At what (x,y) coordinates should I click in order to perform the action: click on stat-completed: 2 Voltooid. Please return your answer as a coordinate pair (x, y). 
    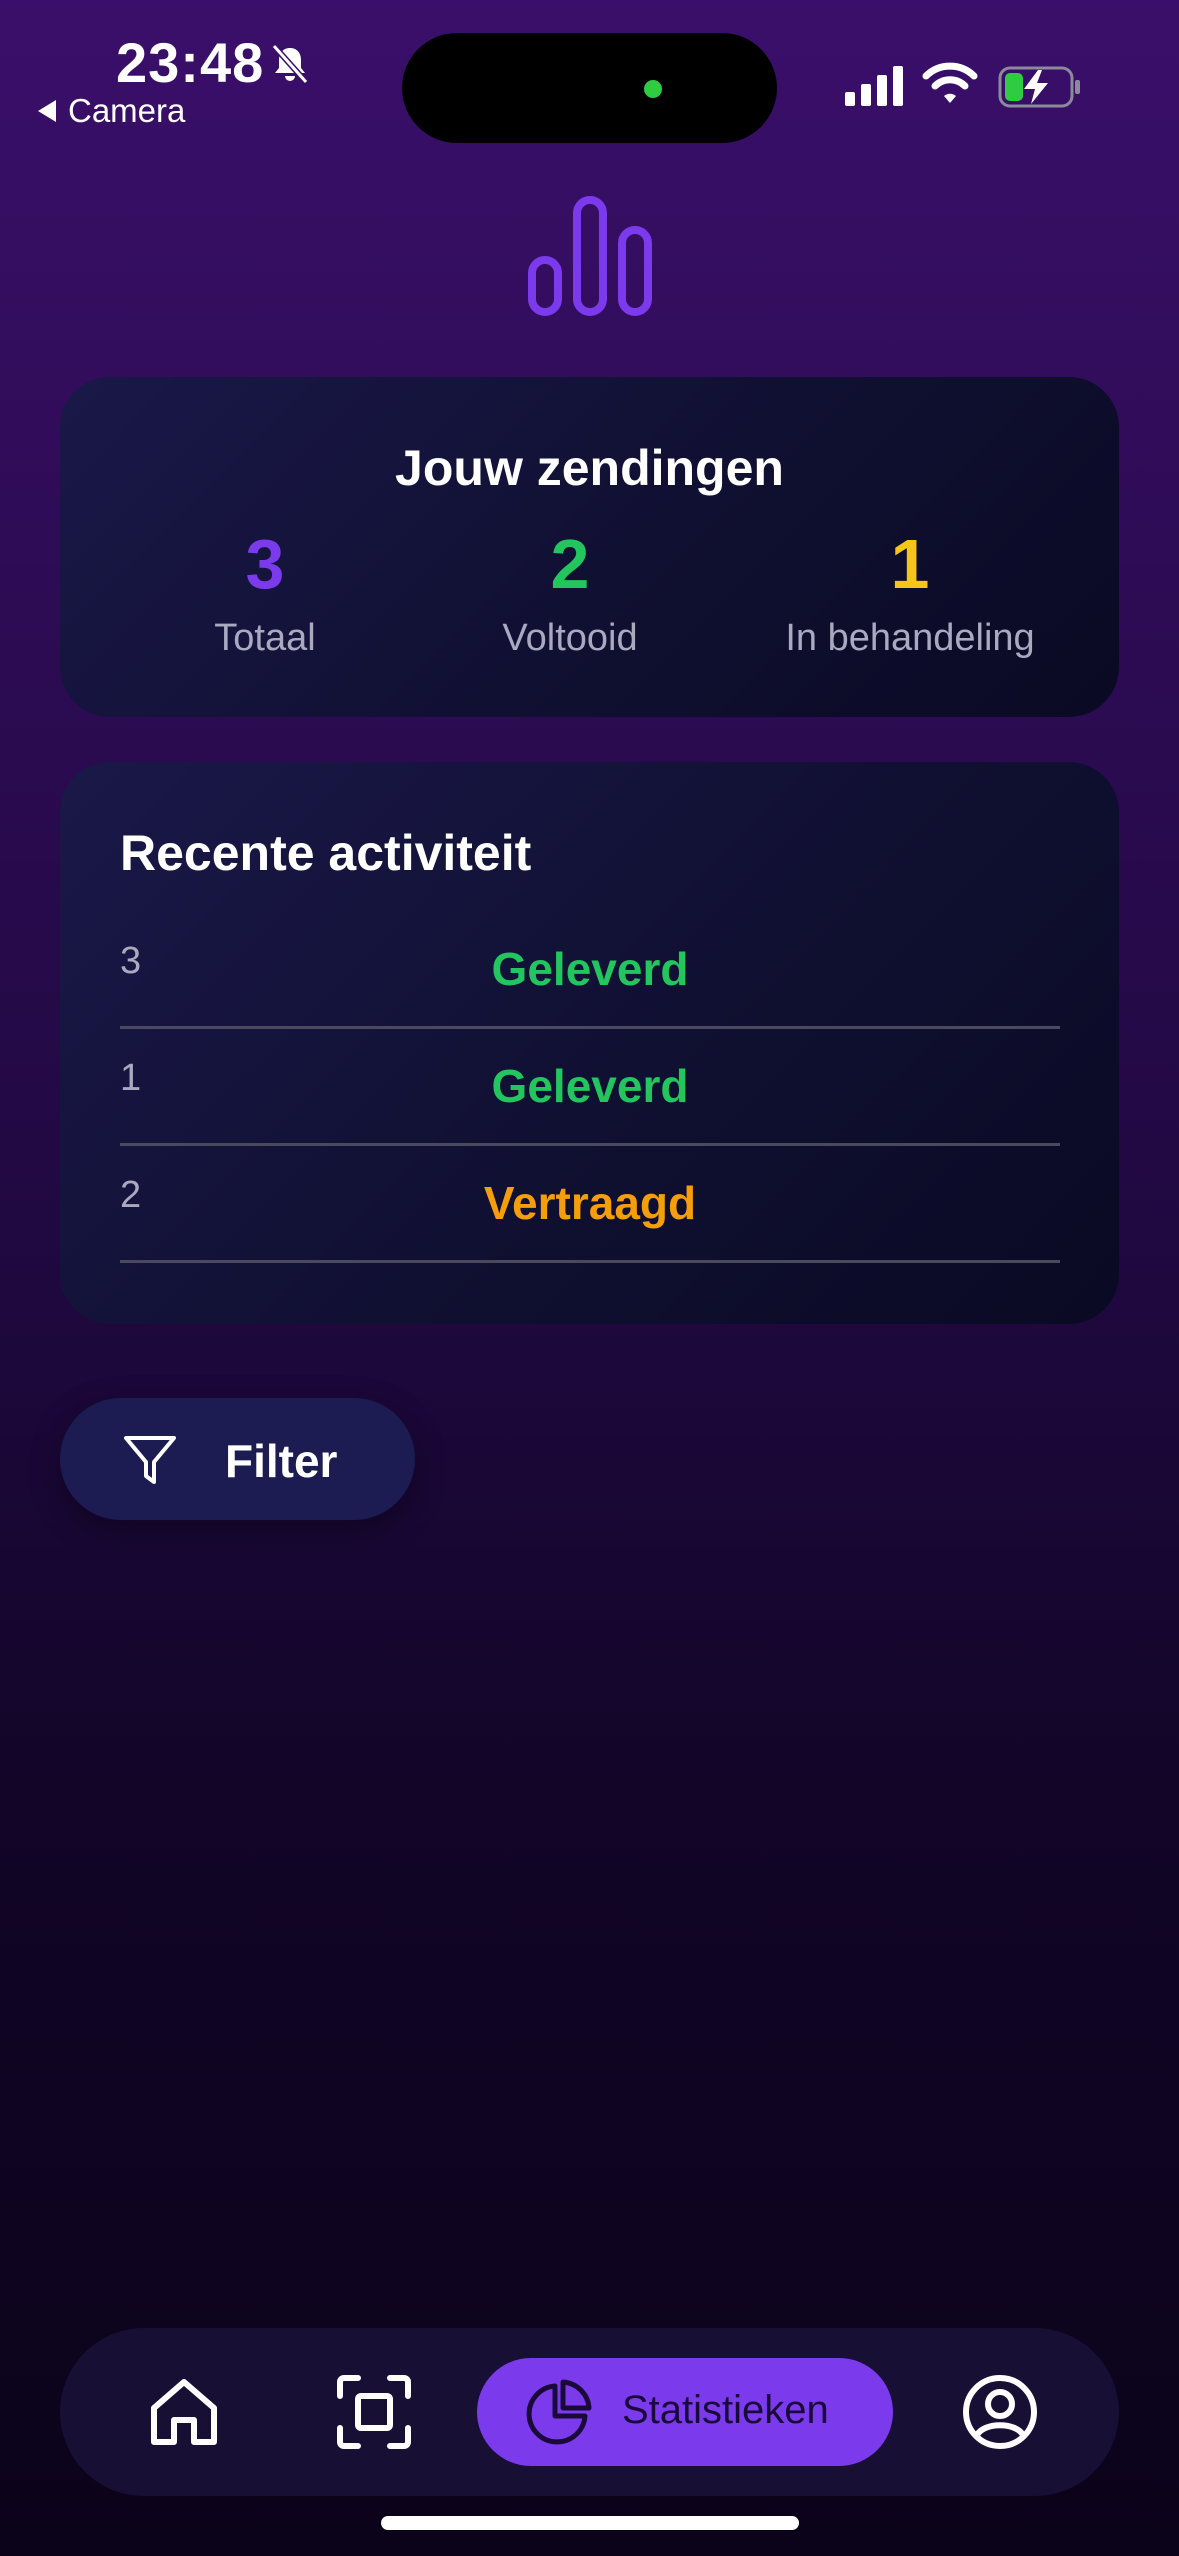
    Looking at the image, I should click on (570, 594).